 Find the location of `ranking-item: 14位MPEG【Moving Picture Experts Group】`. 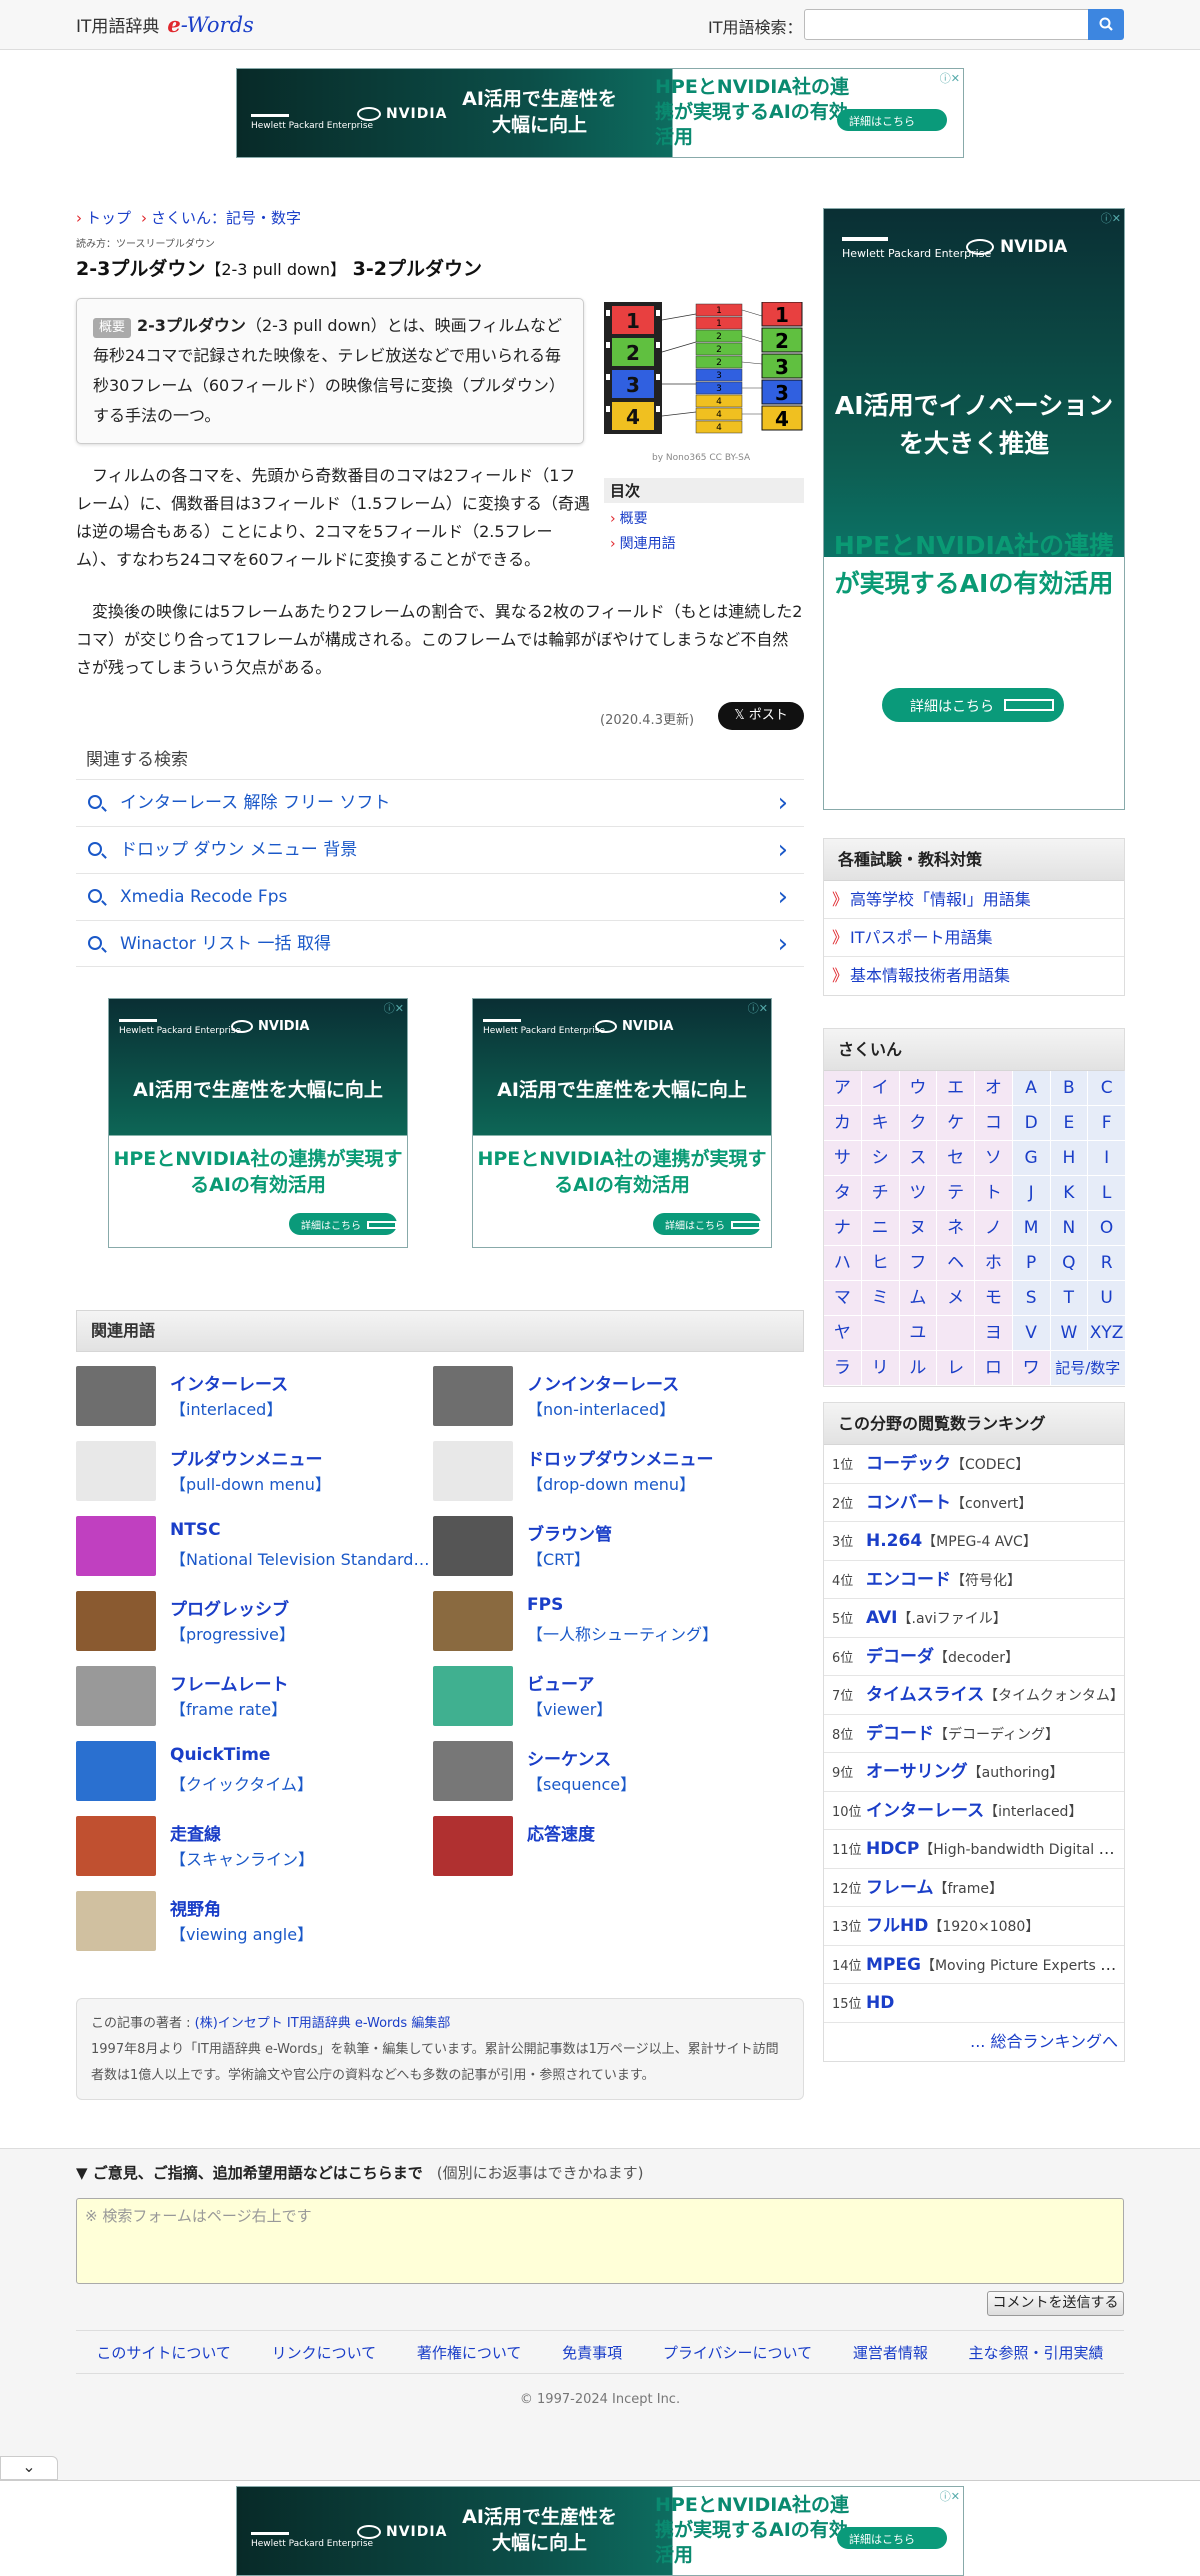

ranking-item: 14位MPEG【Moving Picture Experts Group】 is located at coordinates (974, 1965).